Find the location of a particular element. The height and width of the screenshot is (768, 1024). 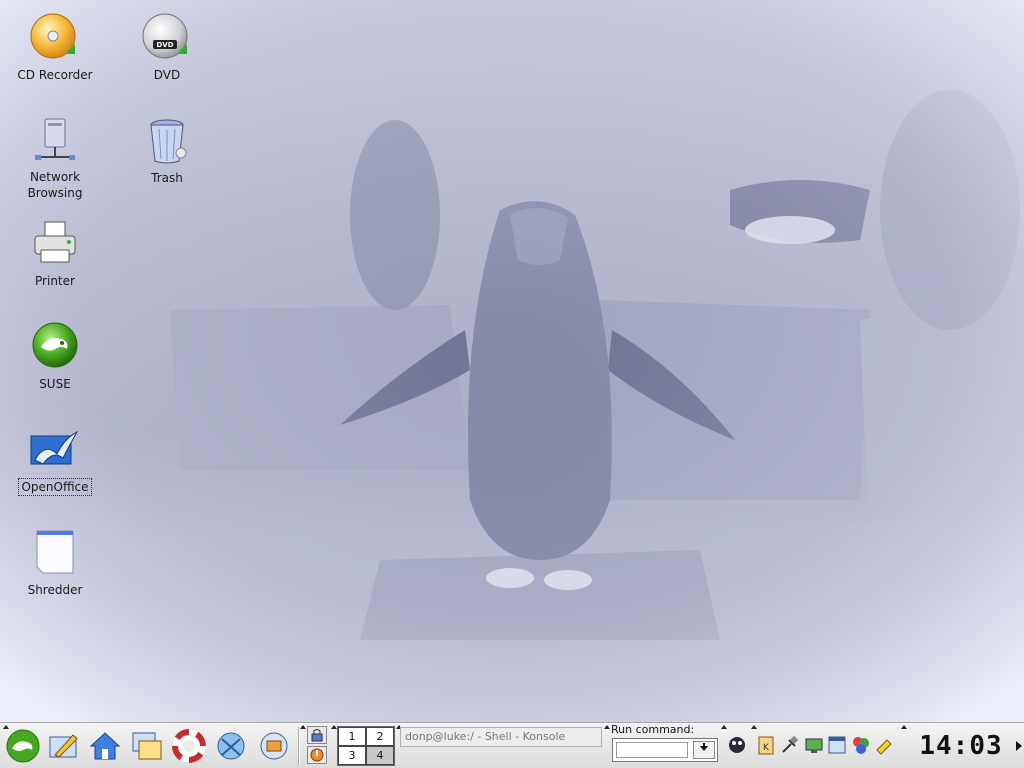

svg-text: DVD is located at coordinates (164, 45).